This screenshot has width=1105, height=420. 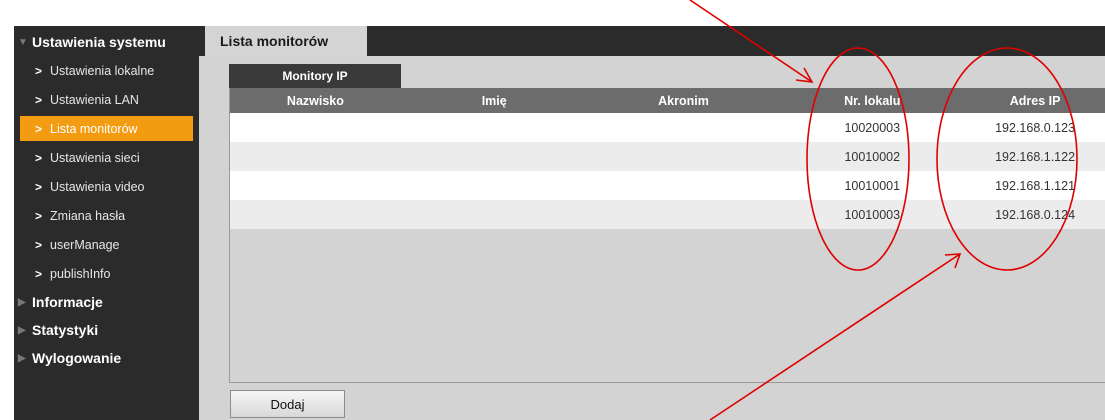 I want to click on cell-adres-ip: 192.168.0.123, so click(x=1035, y=127).